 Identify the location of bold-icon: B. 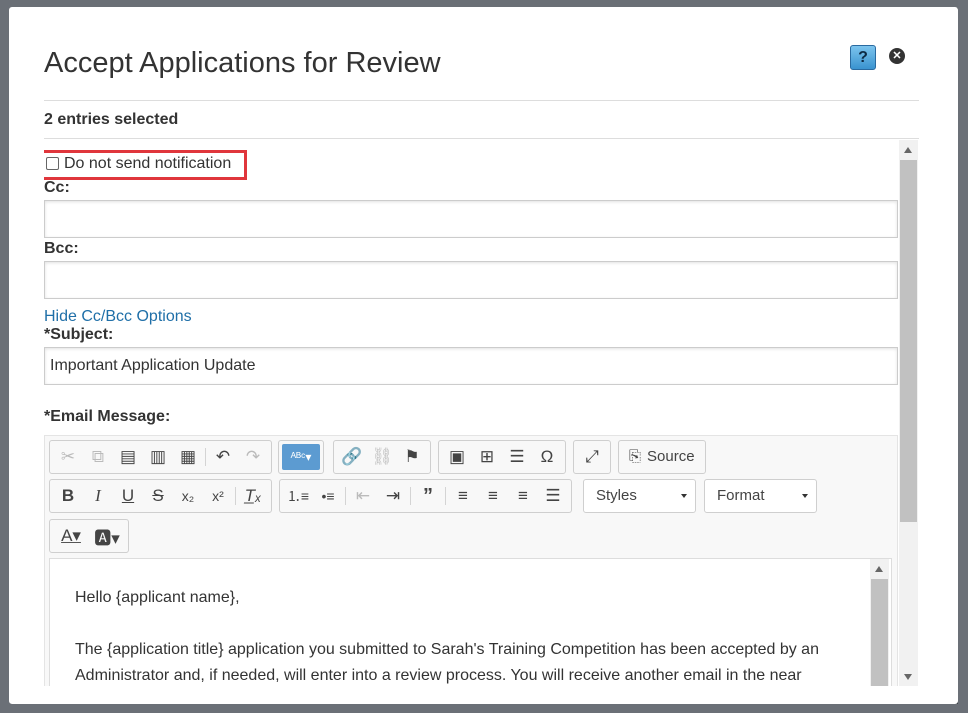
(68, 496).